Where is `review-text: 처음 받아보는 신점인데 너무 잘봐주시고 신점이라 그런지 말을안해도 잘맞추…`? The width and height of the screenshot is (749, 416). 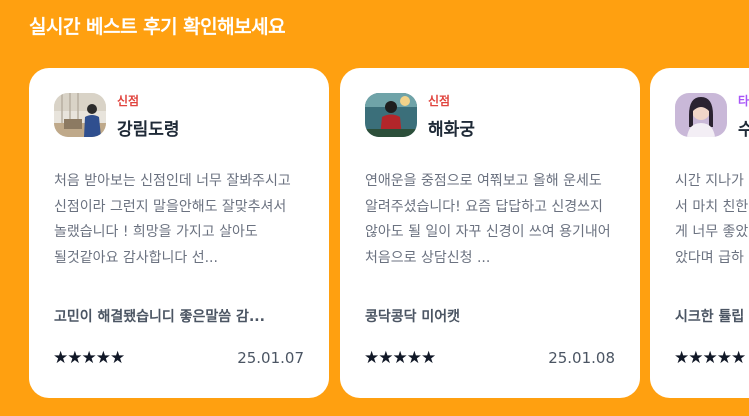
review-text: 처음 받아보는 신점인데 너무 잘봐주시고 신점이라 그런지 말을안해도 잘맞추… is located at coordinates (172, 219).